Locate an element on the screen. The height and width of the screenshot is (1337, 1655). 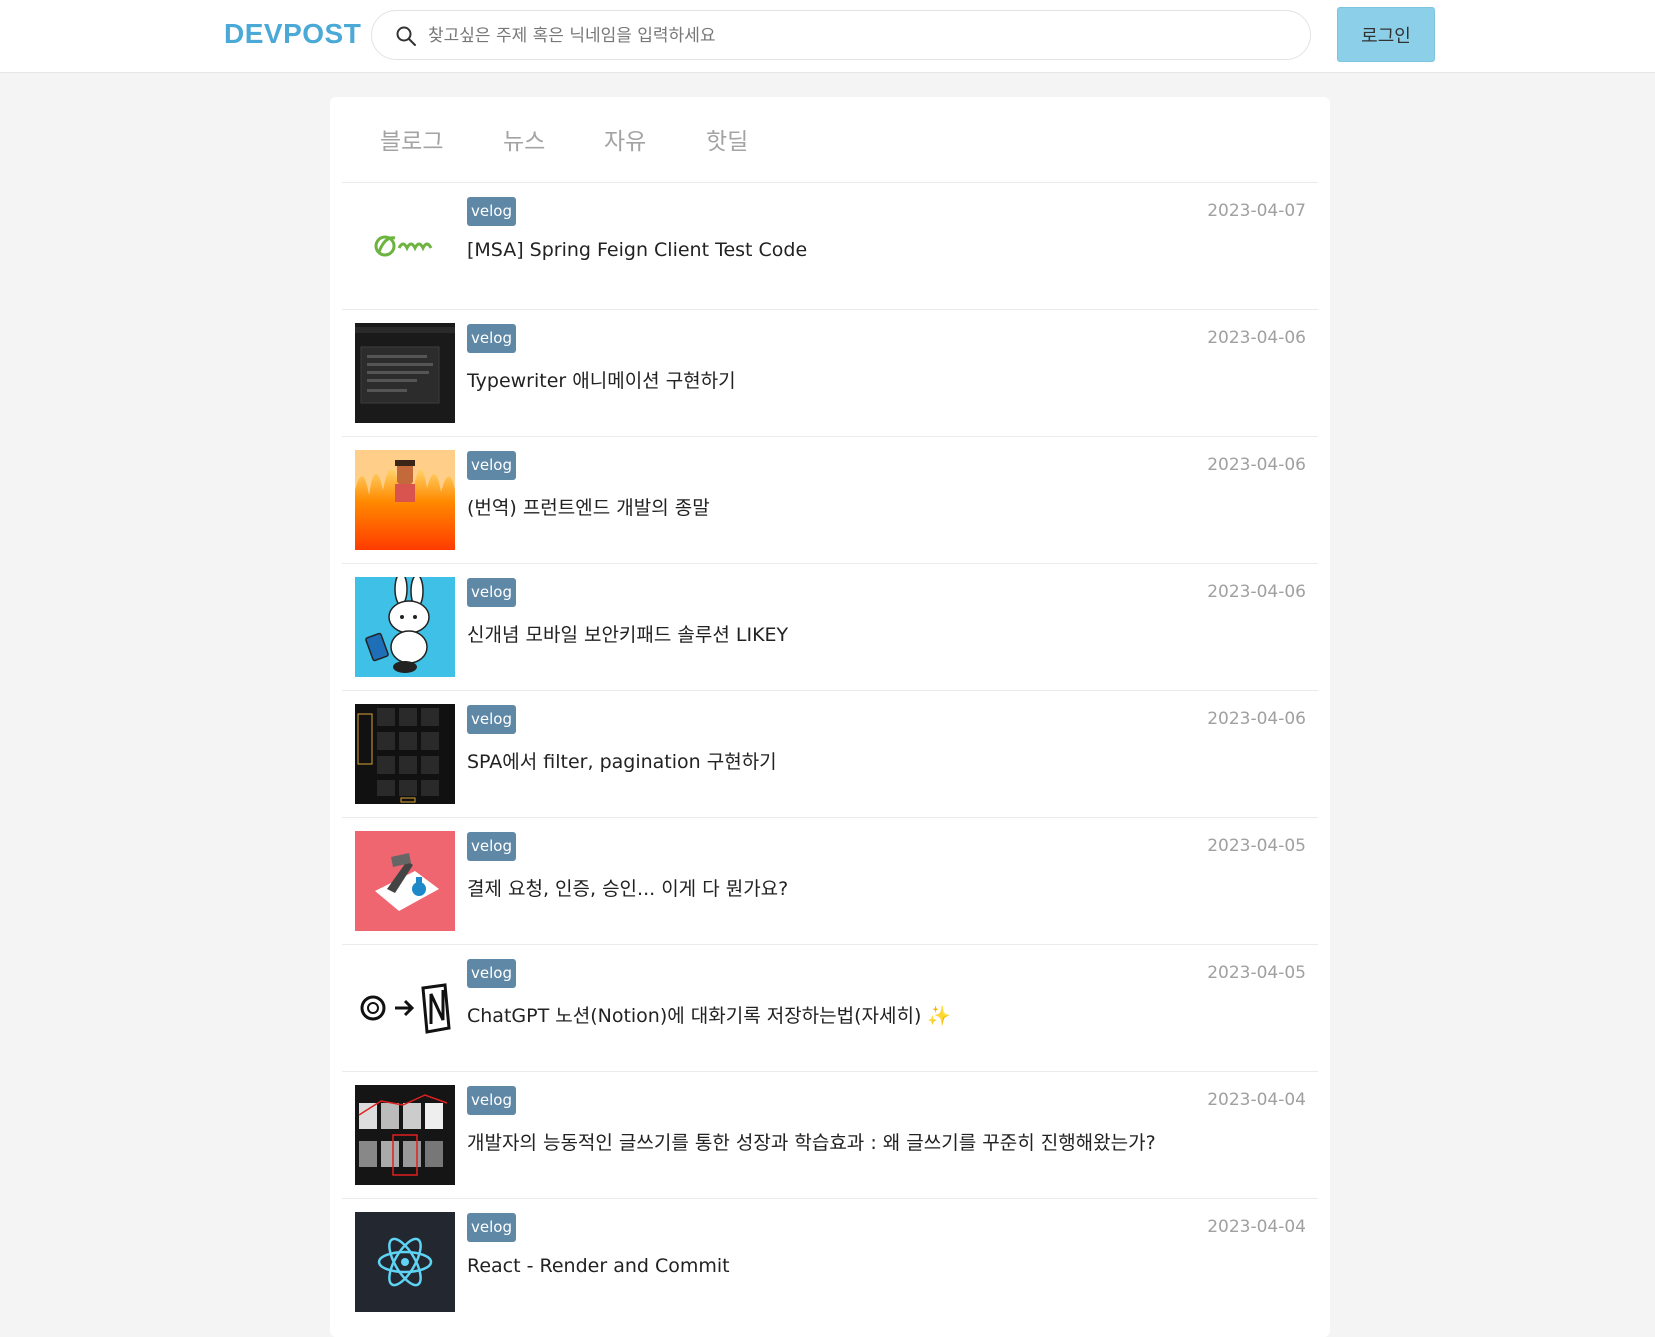
devpost-logo: DEVPOST is located at coordinates (292, 34).